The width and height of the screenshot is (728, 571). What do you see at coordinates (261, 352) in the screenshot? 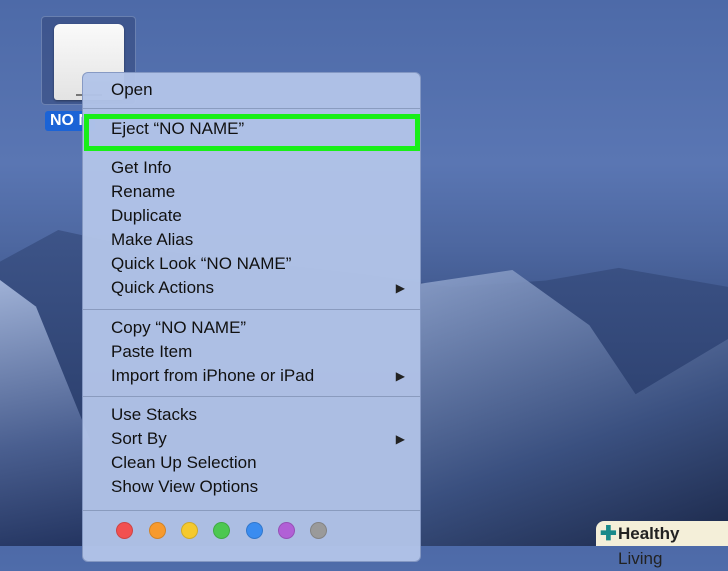
I see `menu-item-paste: Paste Item` at bounding box center [261, 352].